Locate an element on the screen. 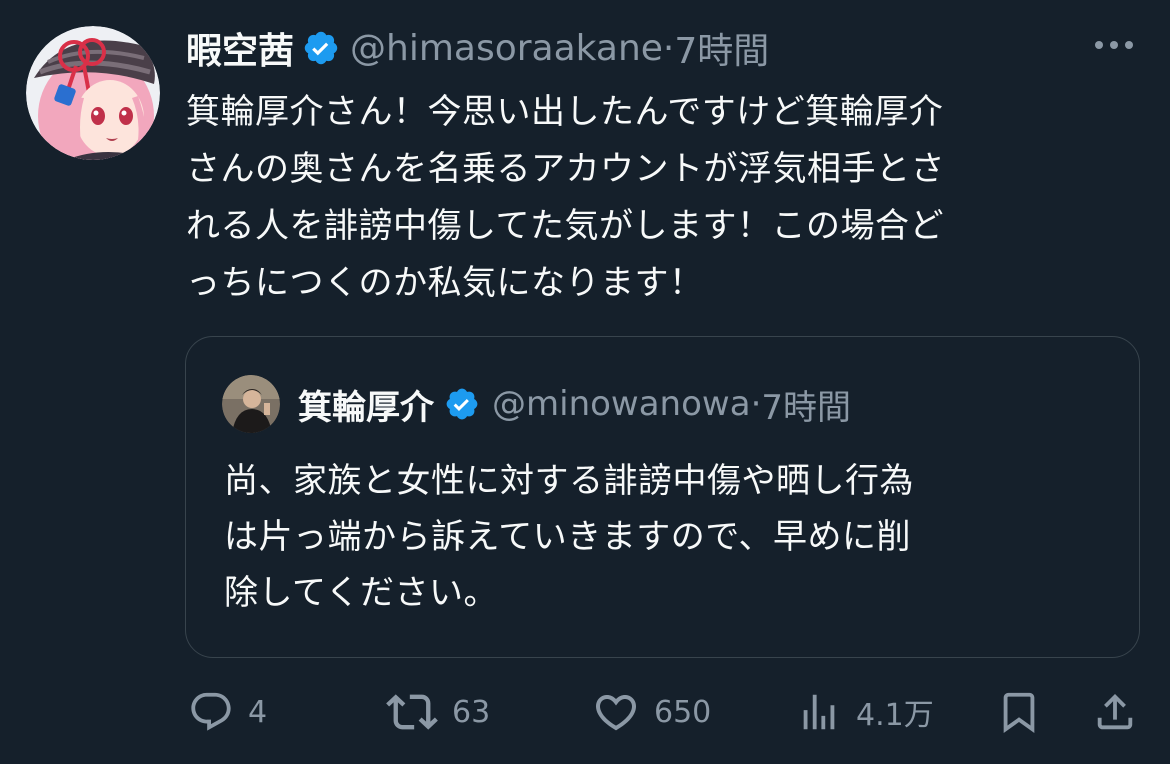 This screenshot has width=1170, height=764. reply-button: 4 is located at coordinates (227, 712).